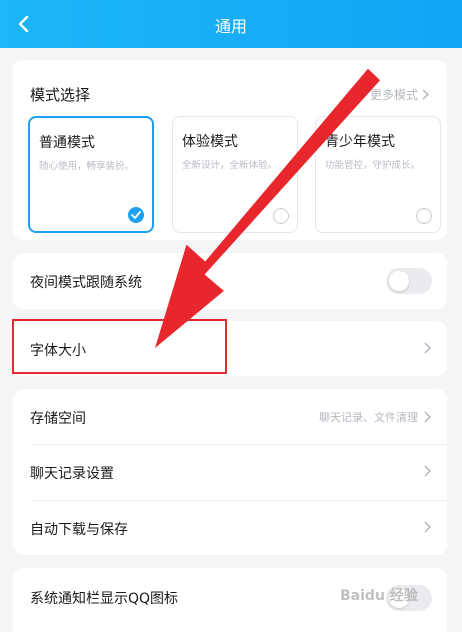 This screenshot has width=462, height=632. Describe the element at coordinates (379, 596) in the screenshot. I see `baidu-watermark: Baidu 经验` at that location.